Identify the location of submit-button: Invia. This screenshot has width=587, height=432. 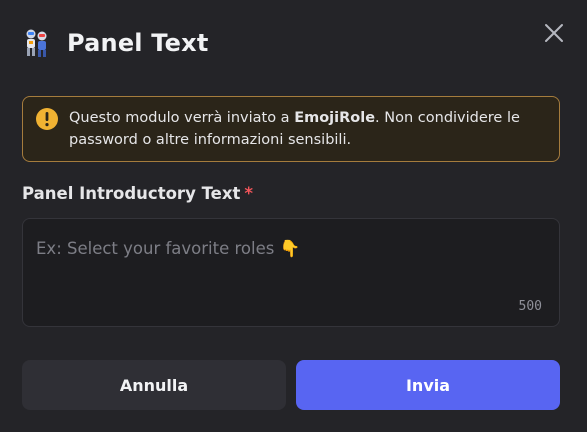
(428, 385).